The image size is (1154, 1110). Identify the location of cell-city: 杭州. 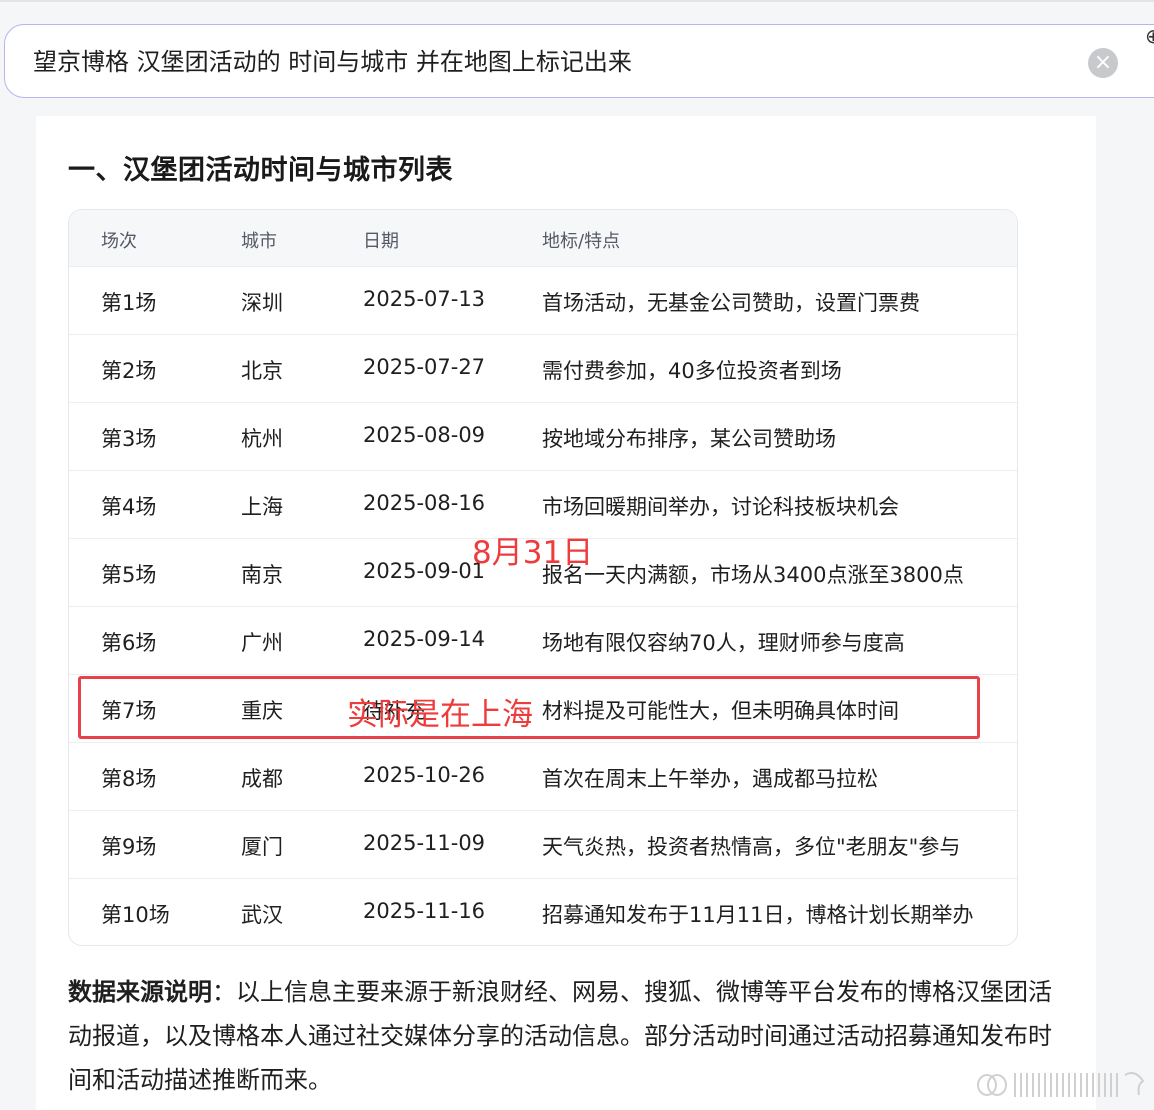
(262, 439).